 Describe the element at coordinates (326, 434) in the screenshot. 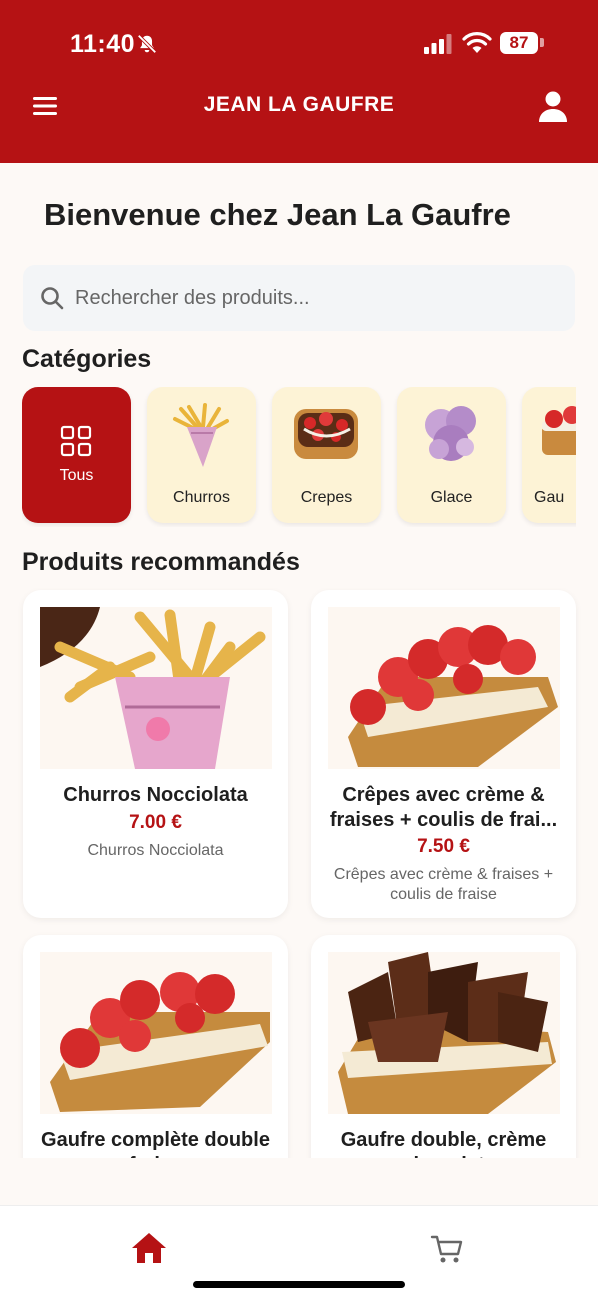

I see `crepes-image` at that location.